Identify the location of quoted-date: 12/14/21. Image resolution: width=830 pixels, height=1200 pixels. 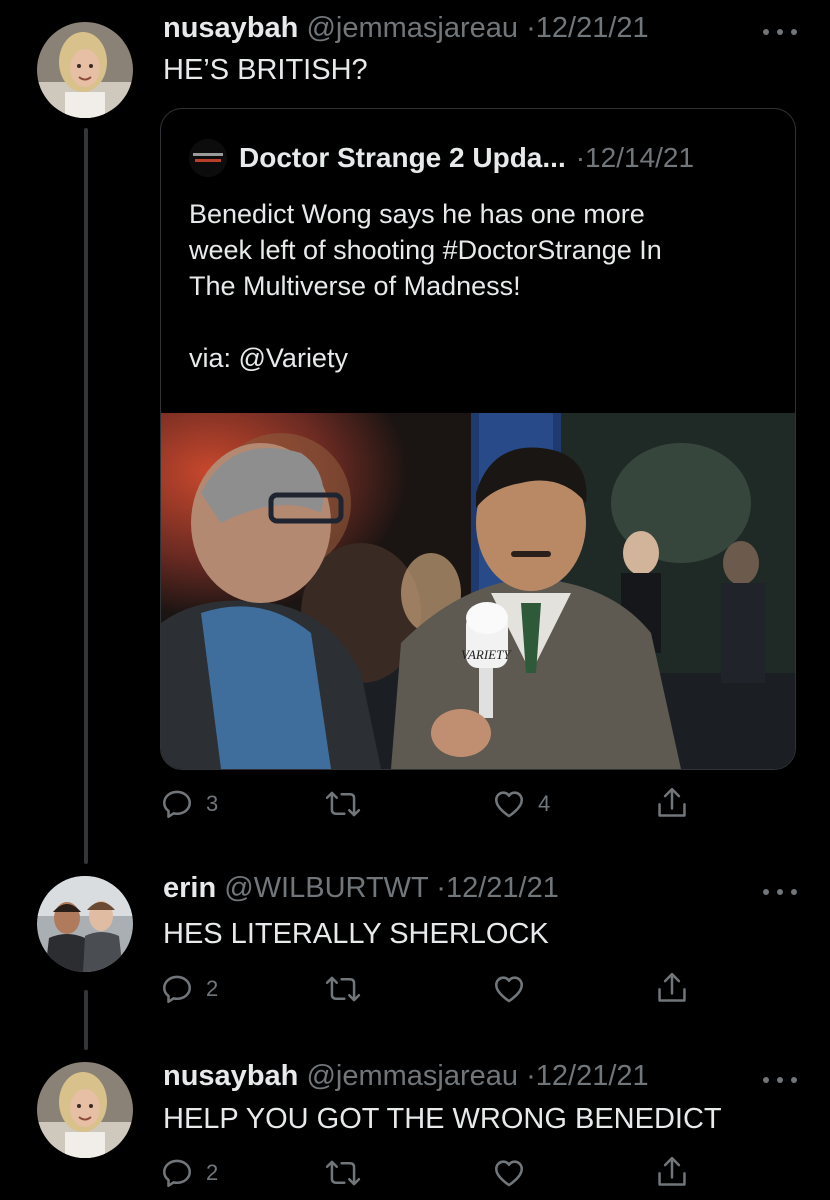
(639, 158).